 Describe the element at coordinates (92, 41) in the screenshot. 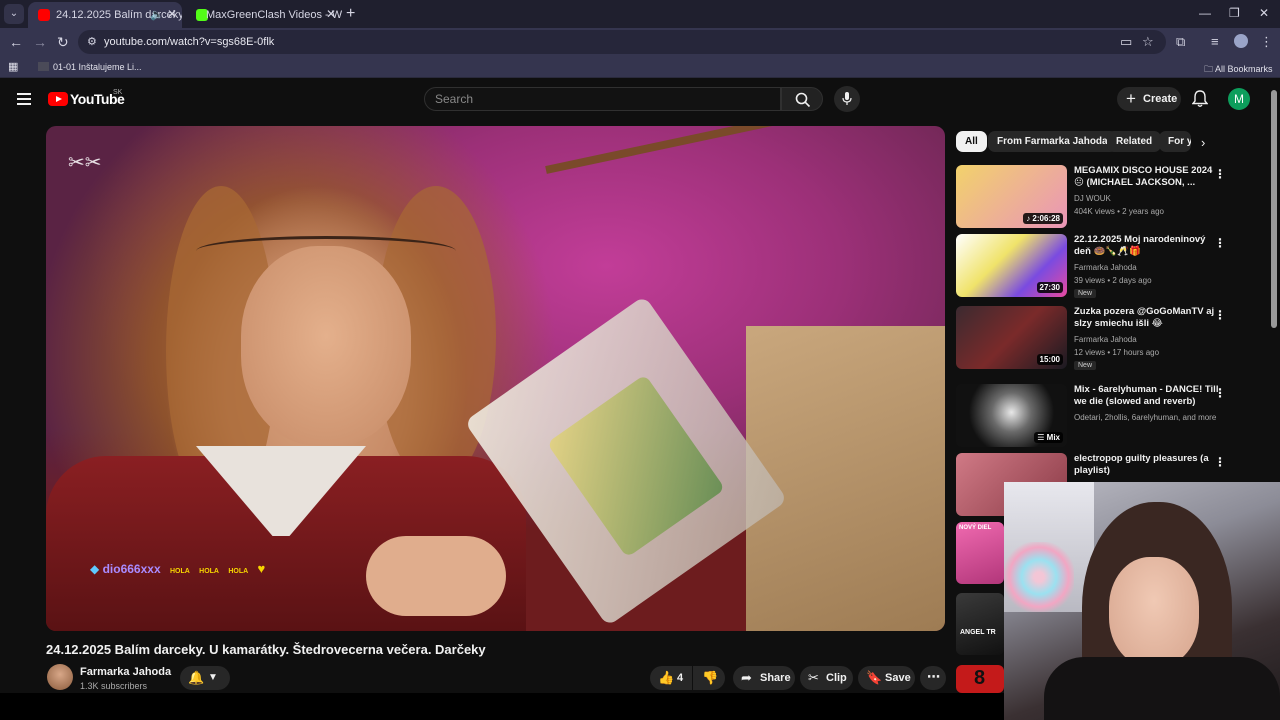

I see `site-info-icon: ⚙` at that location.